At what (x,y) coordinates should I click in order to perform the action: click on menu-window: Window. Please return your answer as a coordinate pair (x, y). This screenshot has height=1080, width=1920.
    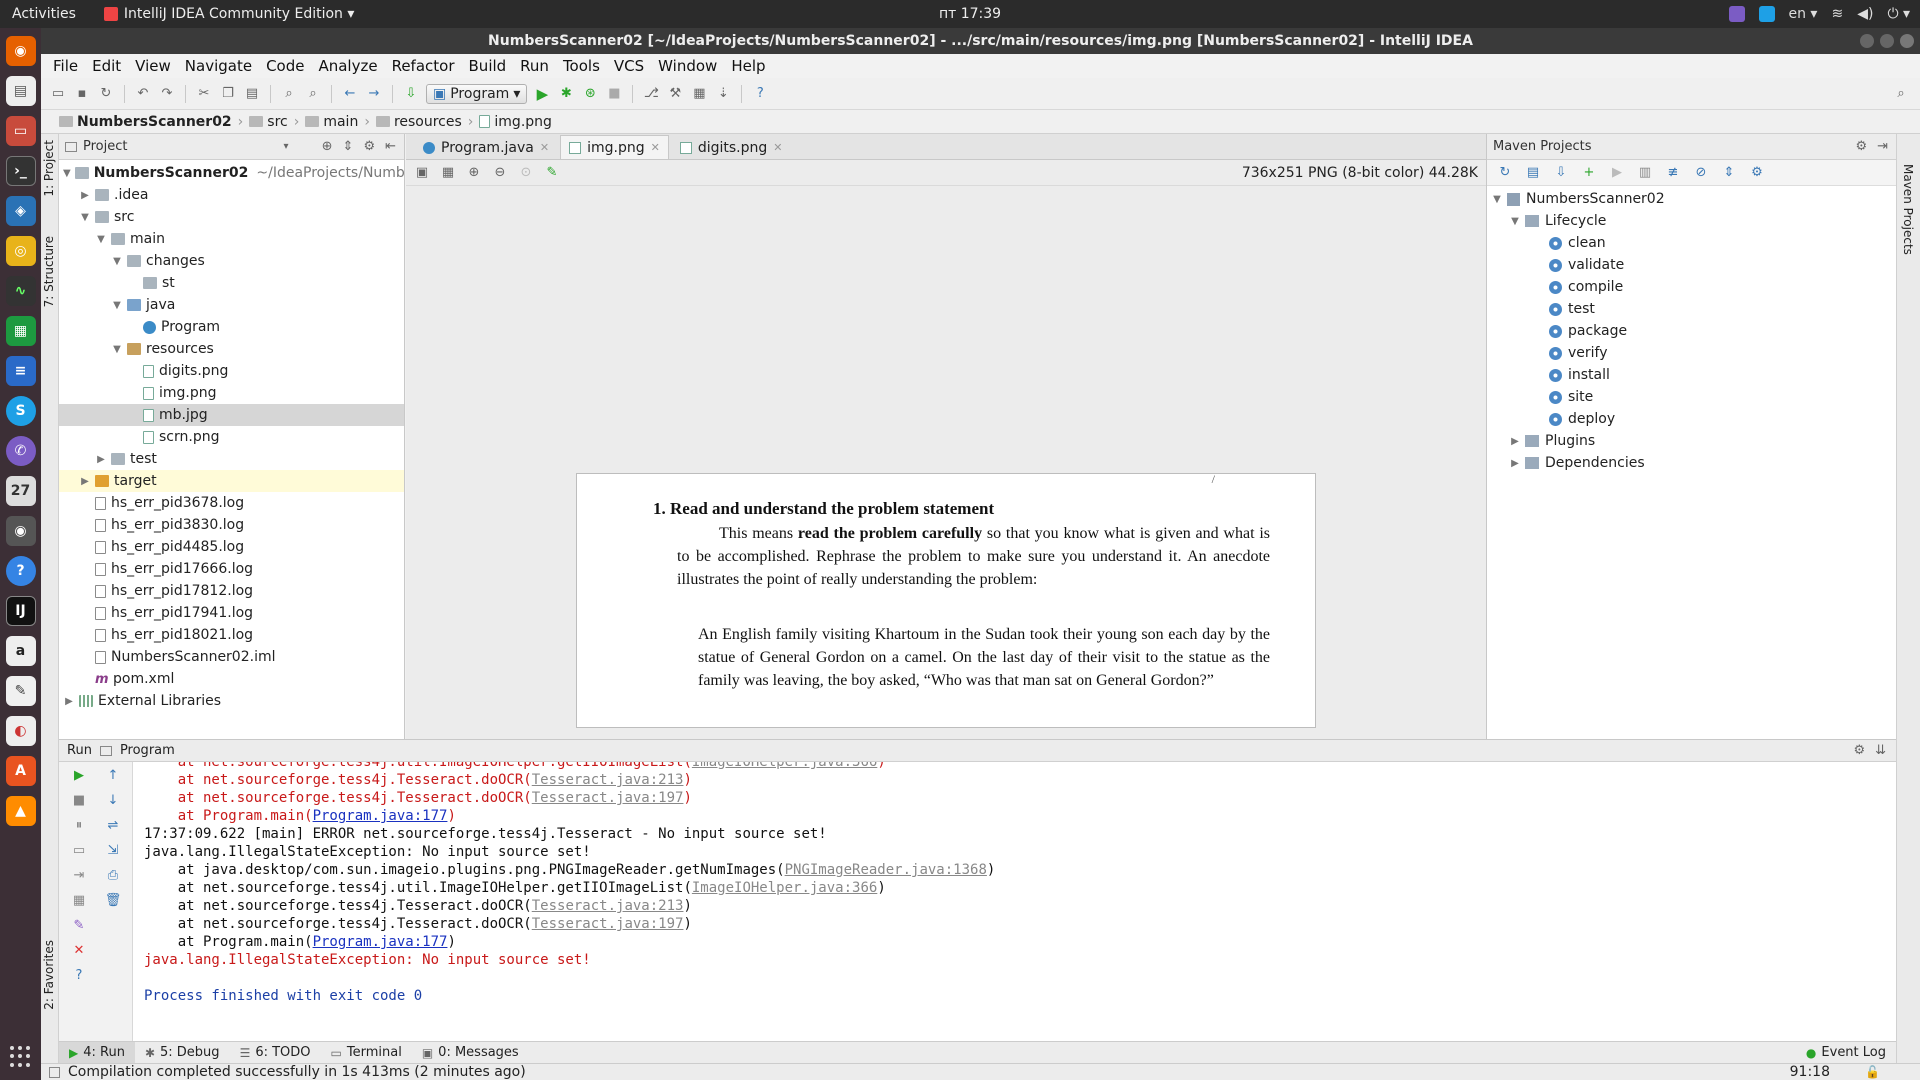
    Looking at the image, I should click on (687, 66).